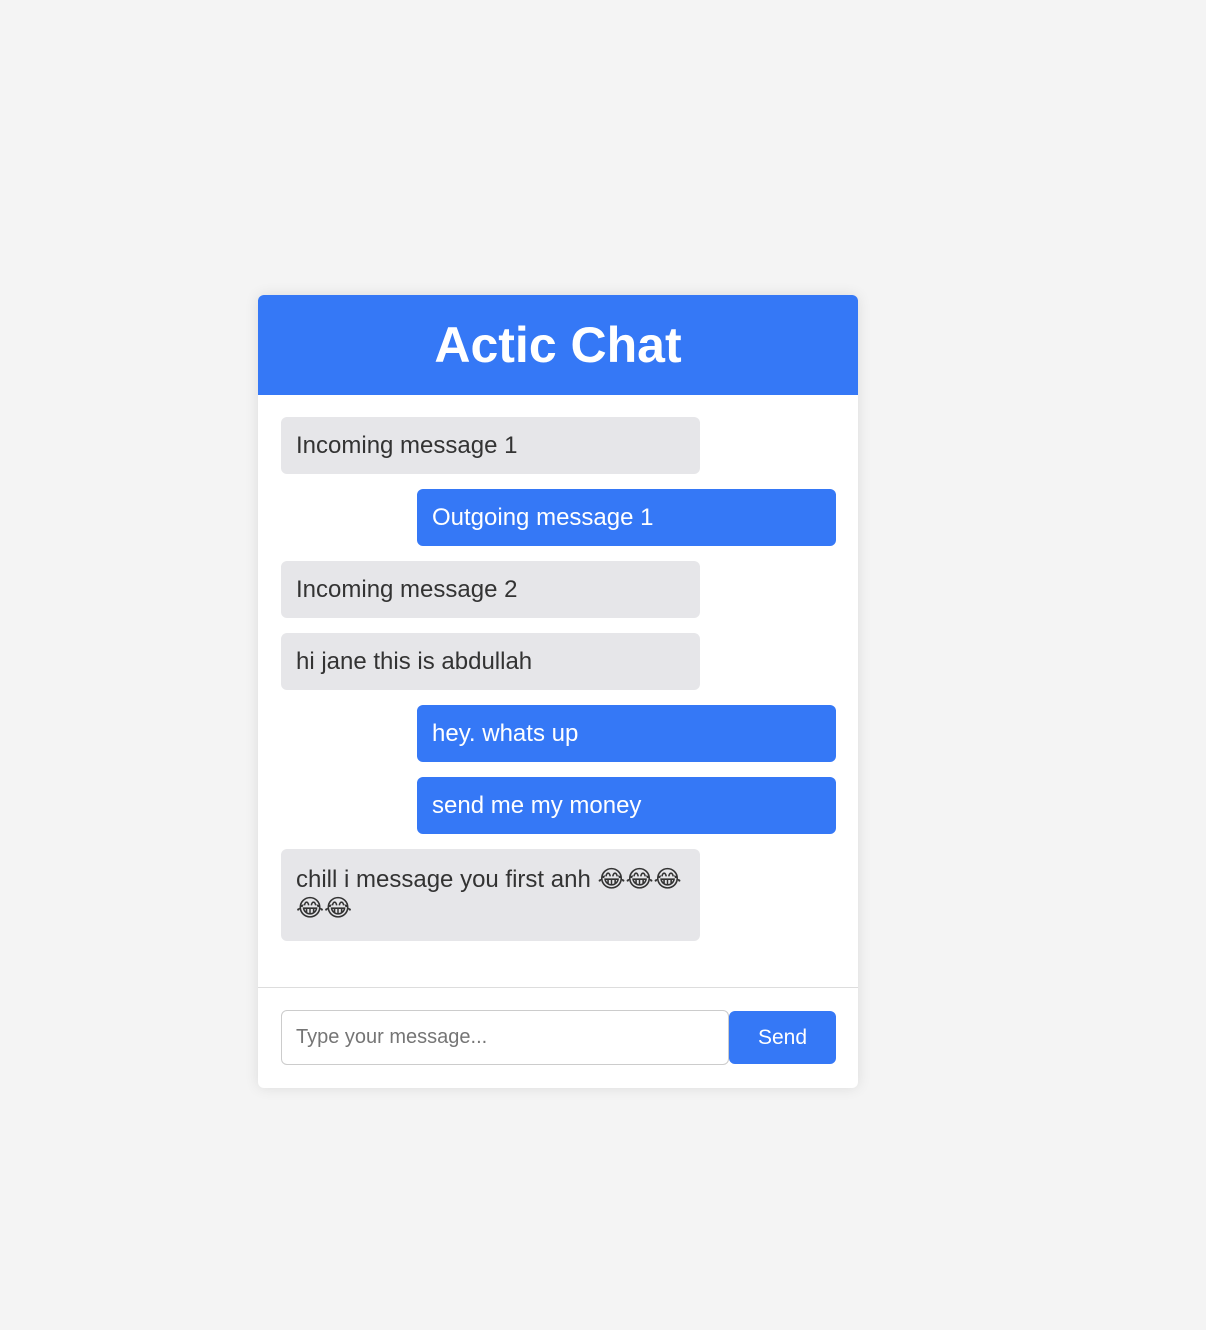  I want to click on chat-header: Actic Chat, so click(558, 345).